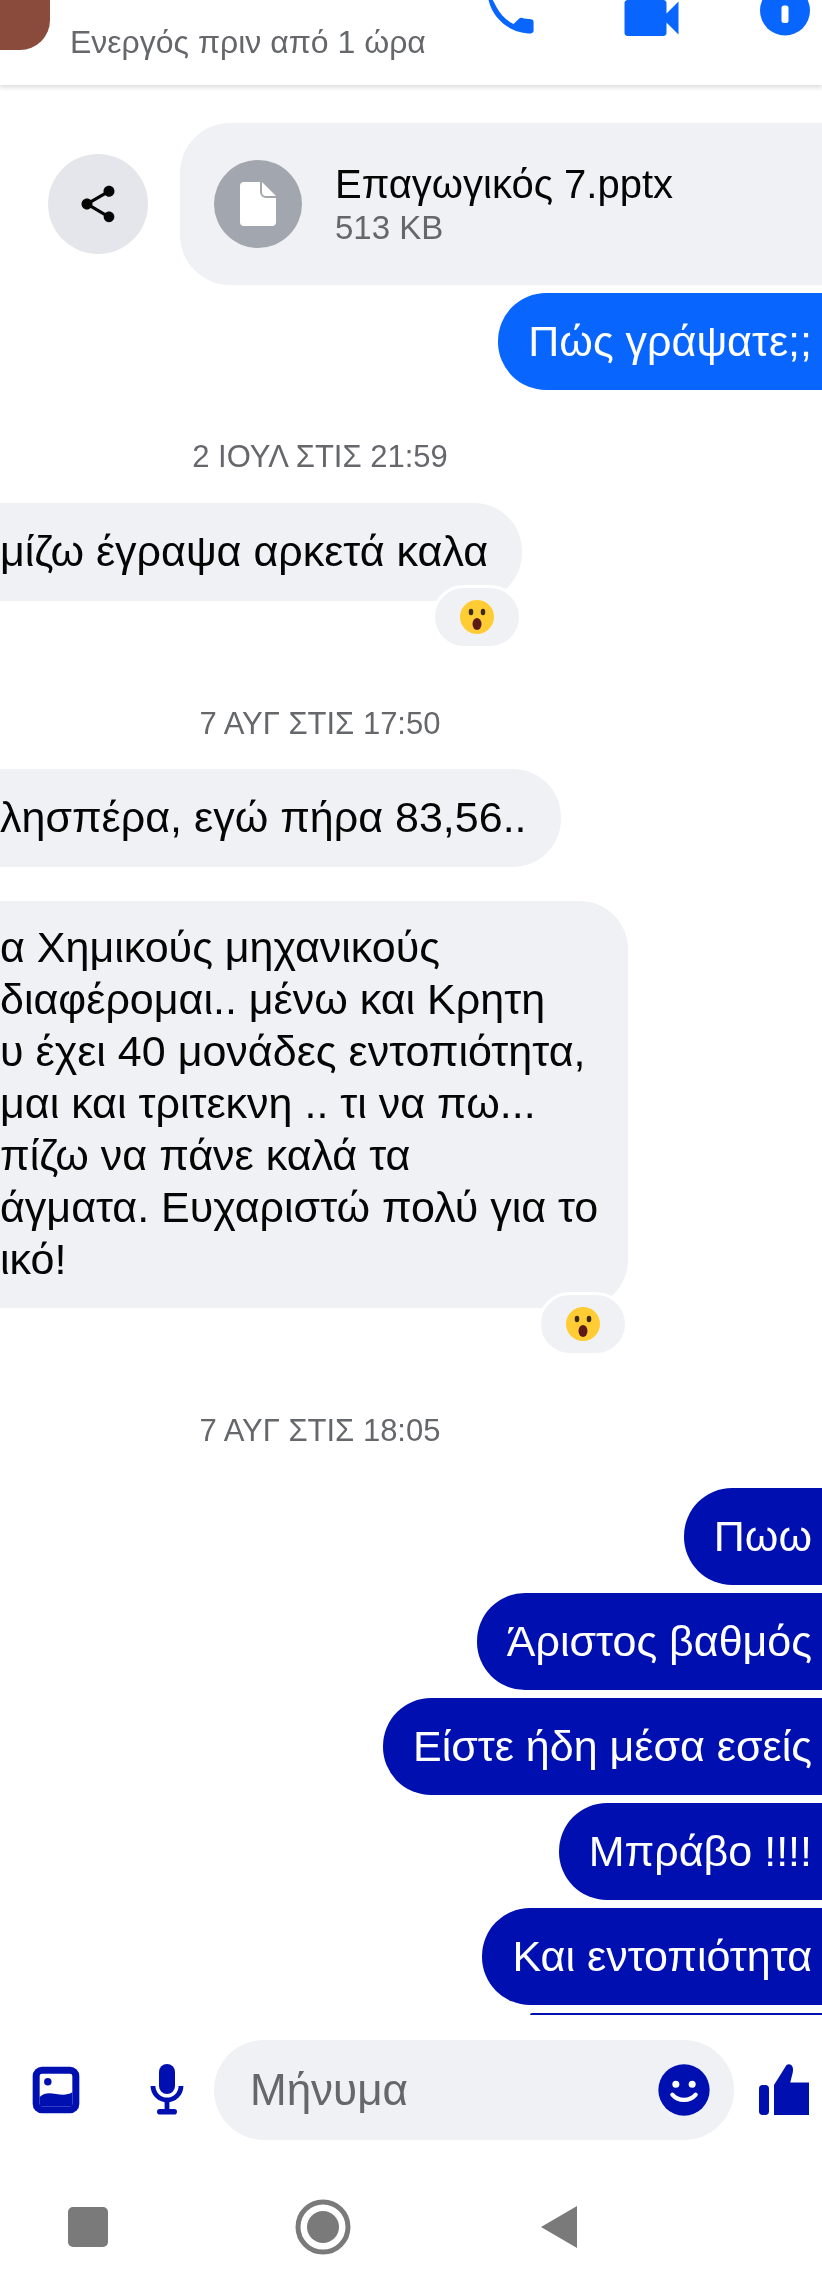 The width and height of the screenshot is (822, 2288). Describe the element at coordinates (785, 18) in the screenshot. I see `info-icon` at that location.